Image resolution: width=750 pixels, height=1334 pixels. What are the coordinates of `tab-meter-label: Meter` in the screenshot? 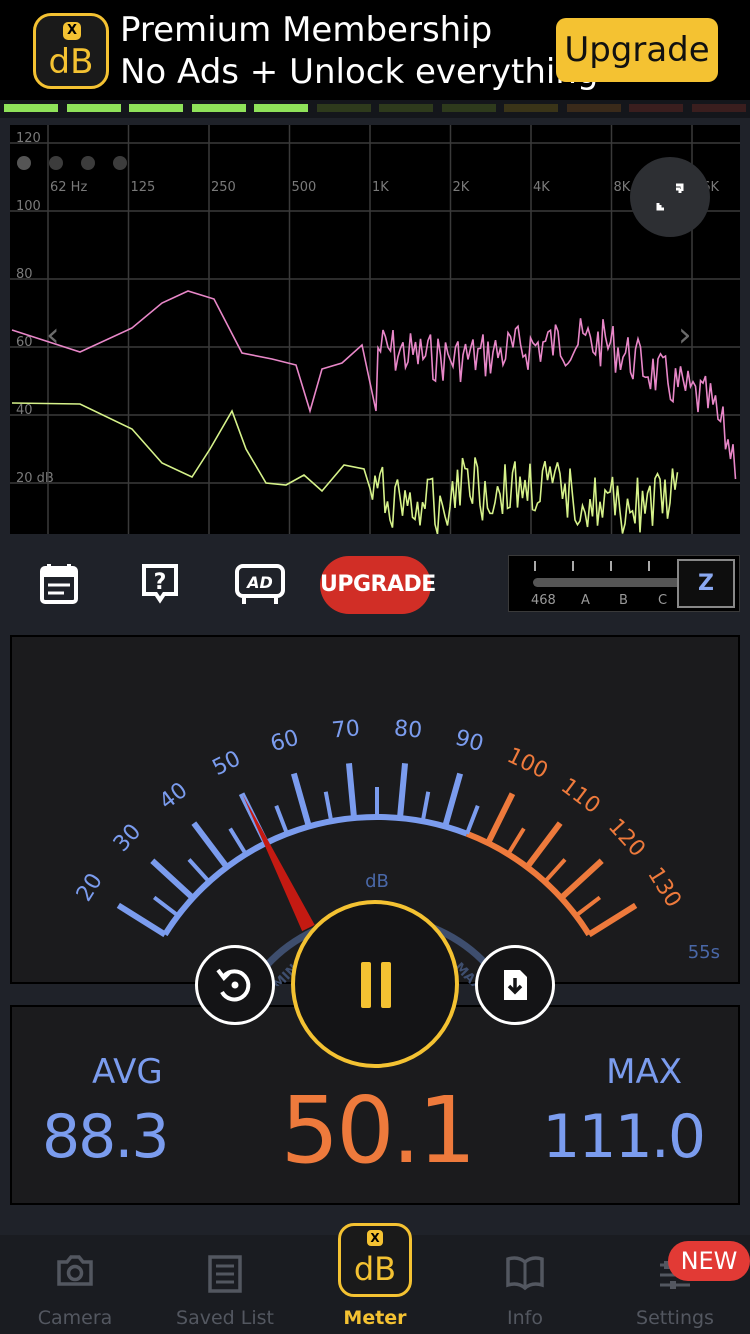 It's located at (375, 1318).